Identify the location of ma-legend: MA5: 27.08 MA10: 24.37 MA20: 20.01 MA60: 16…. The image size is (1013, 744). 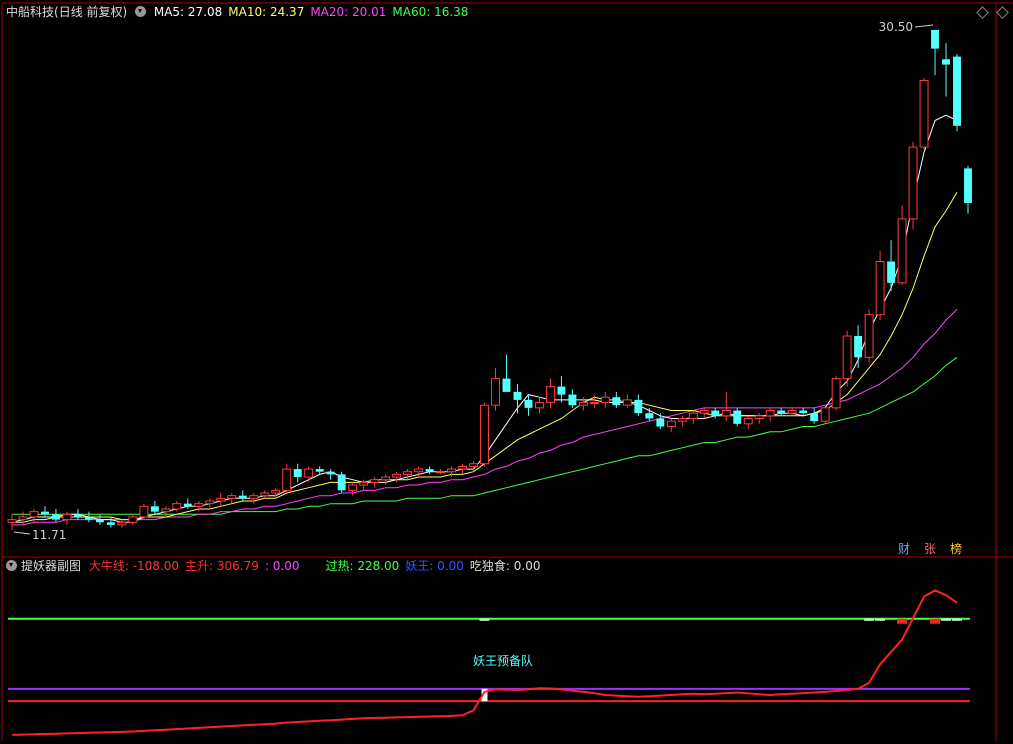
(314, 12).